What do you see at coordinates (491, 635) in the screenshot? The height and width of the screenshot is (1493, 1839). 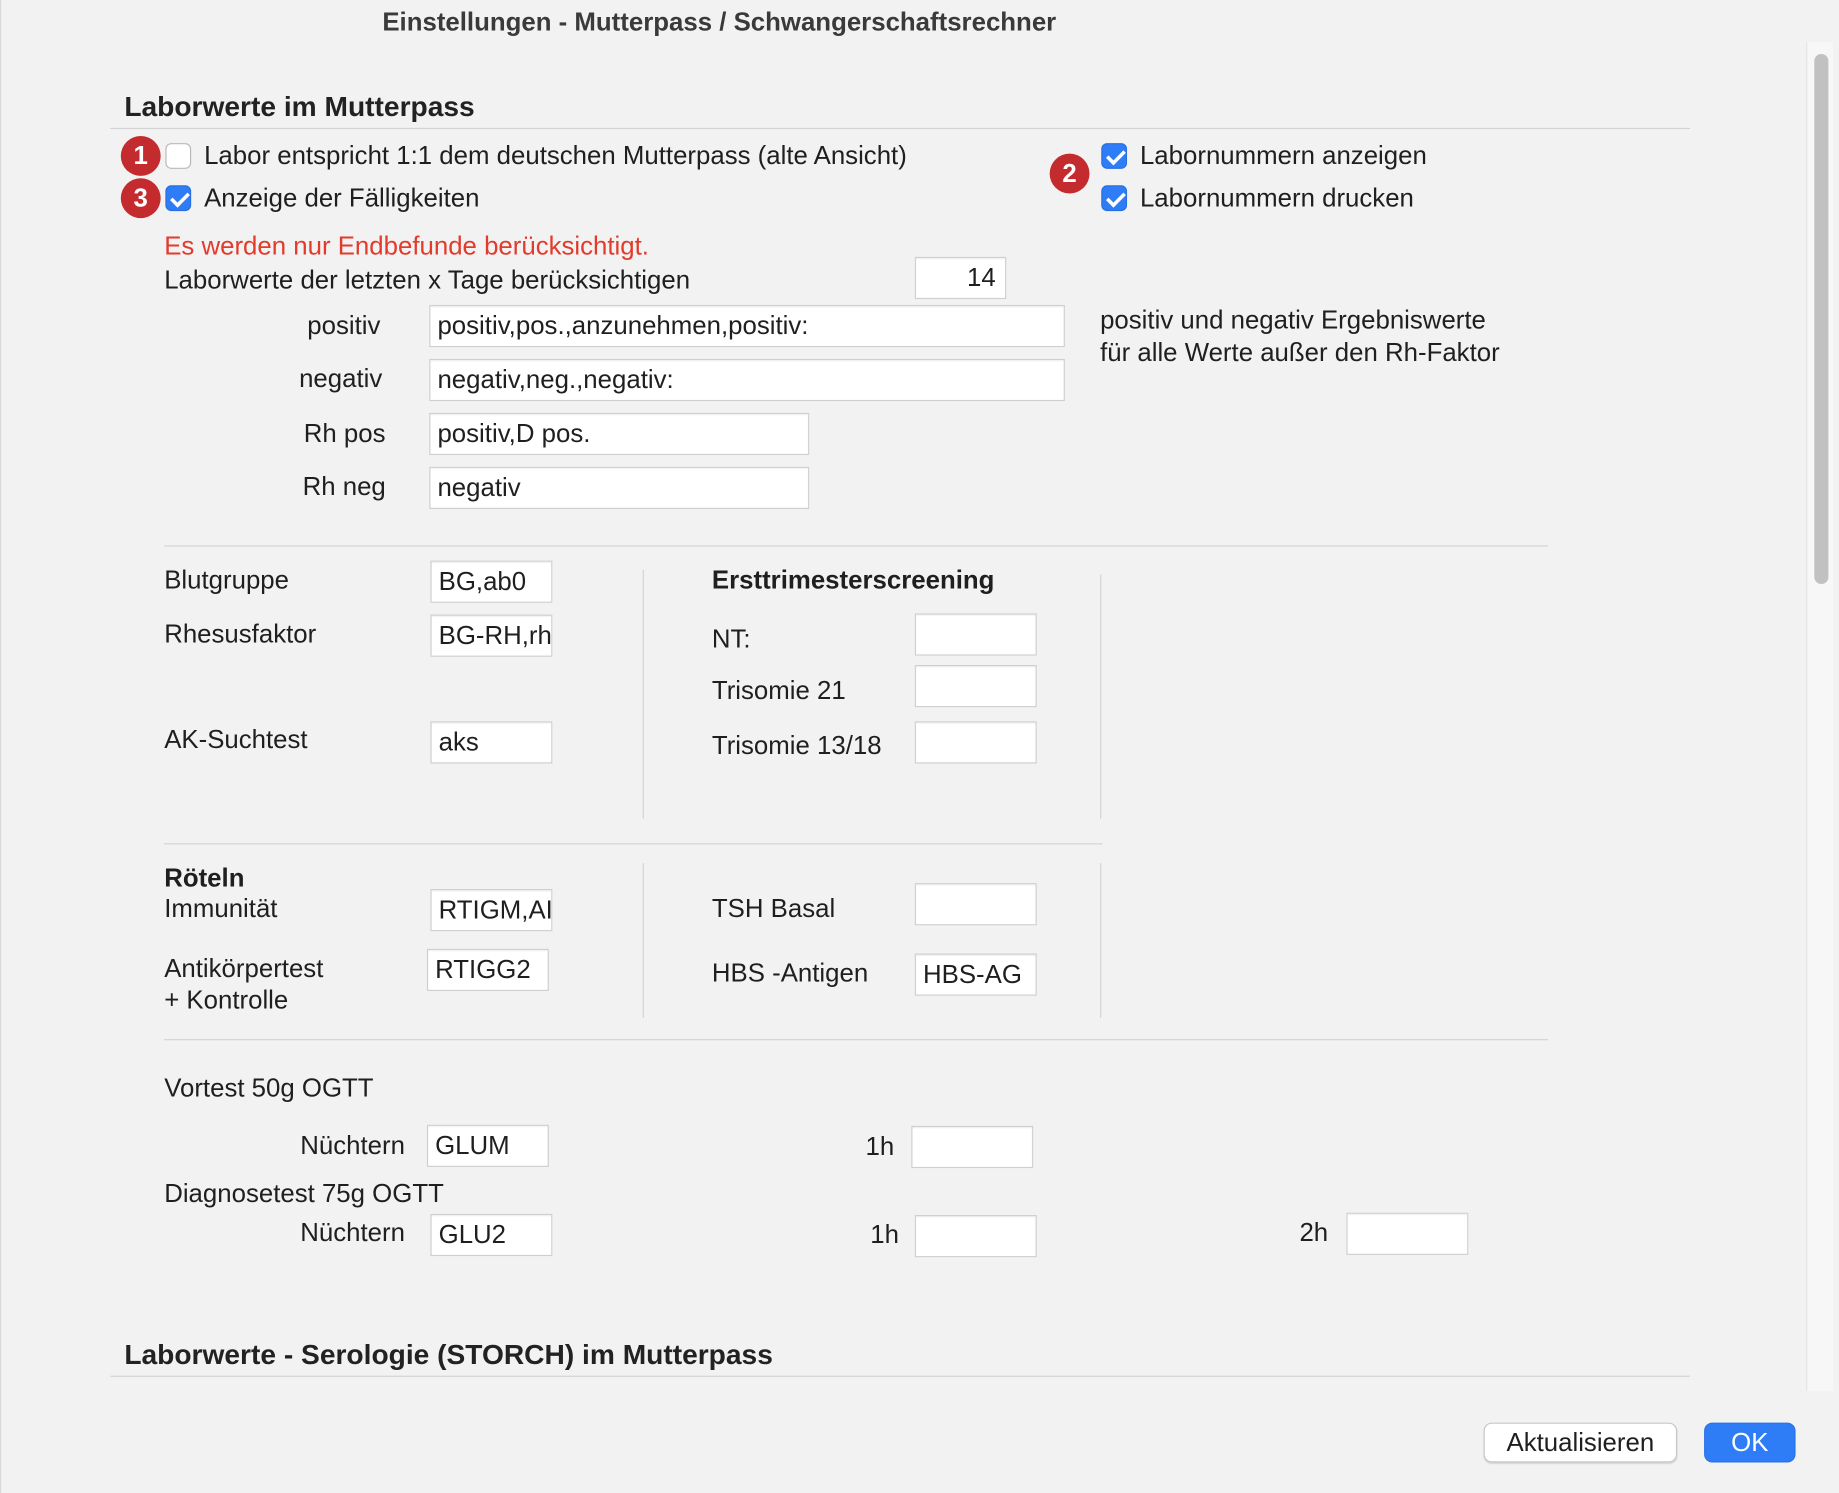 I see `rhesus-input: BG-RH,rh` at bounding box center [491, 635].